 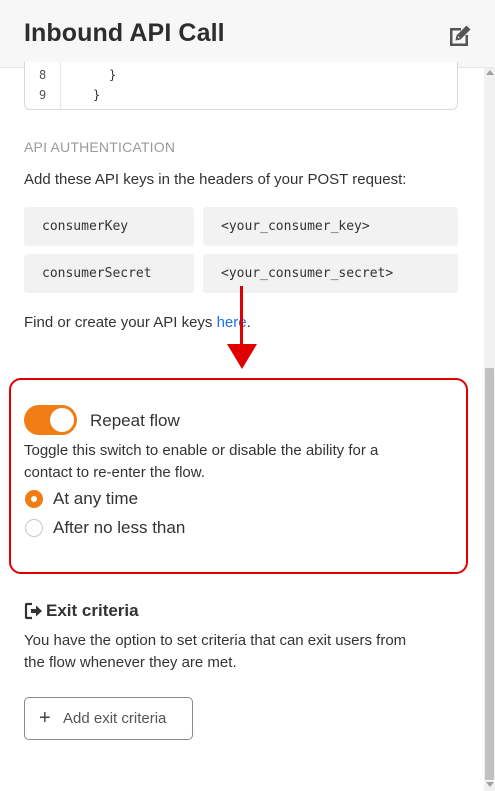 I want to click on api-keys-hint: Find or create your API keys here., so click(x=137, y=323).